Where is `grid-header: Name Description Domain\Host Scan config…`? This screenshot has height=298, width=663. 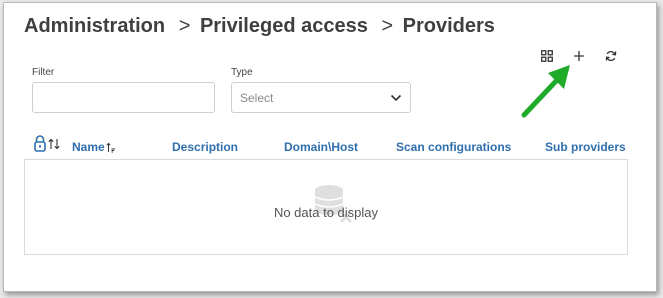 grid-header: Name Description Domain\Host Scan config… is located at coordinates (332, 145).